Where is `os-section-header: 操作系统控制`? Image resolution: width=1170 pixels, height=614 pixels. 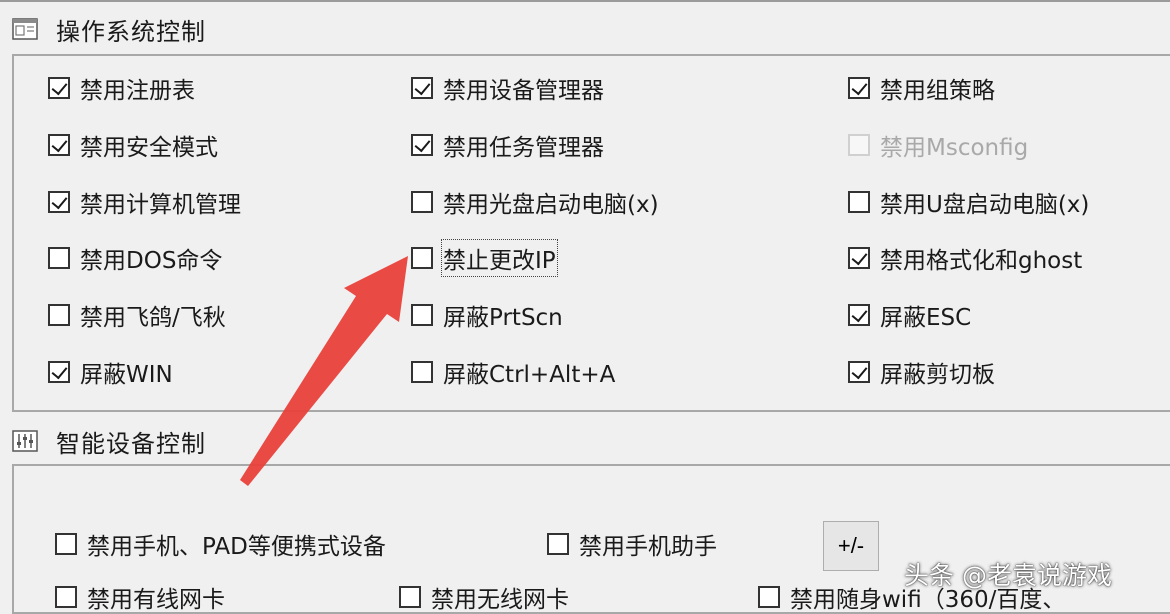 os-section-header: 操作系统控制 is located at coordinates (109, 29).